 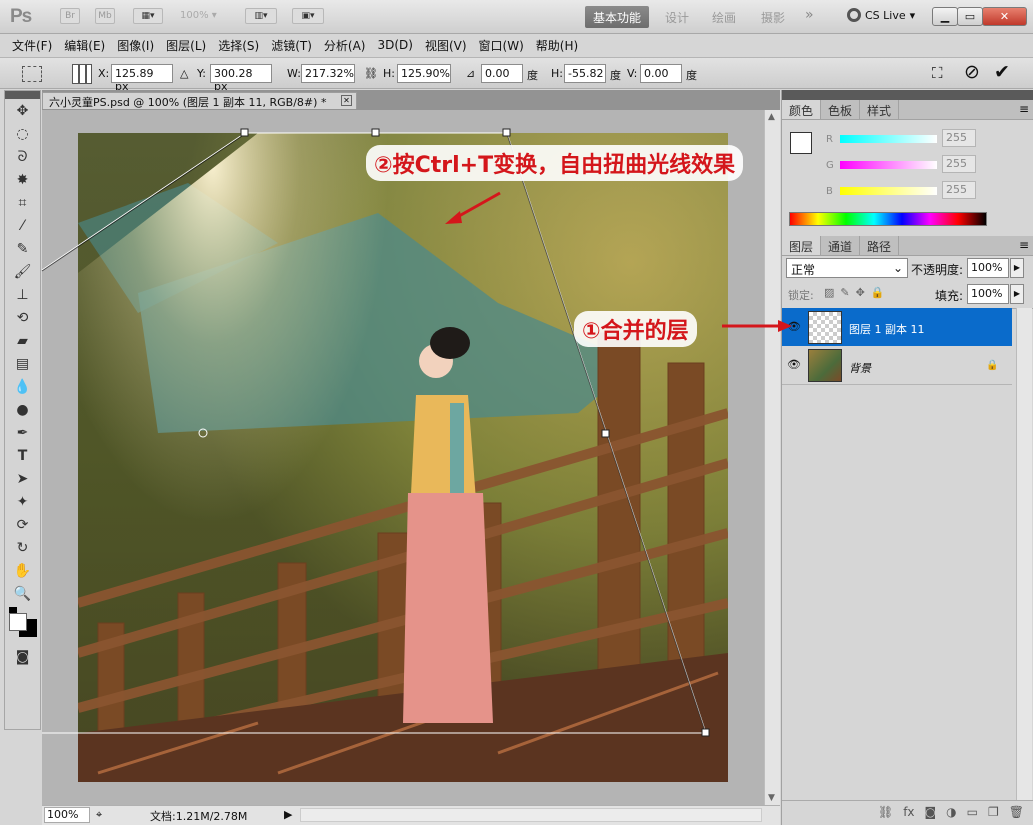 I want to click on green-value: 255, so click(x=959, y=164).